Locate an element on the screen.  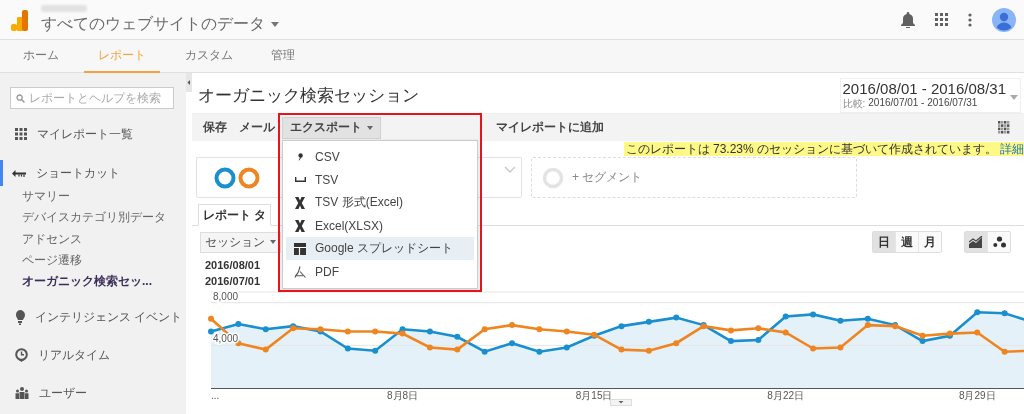
sampling-notice: このレポートは 73.23% のセッションに基づいて作成されています。 詳細 is located at coordinates (823, 149).